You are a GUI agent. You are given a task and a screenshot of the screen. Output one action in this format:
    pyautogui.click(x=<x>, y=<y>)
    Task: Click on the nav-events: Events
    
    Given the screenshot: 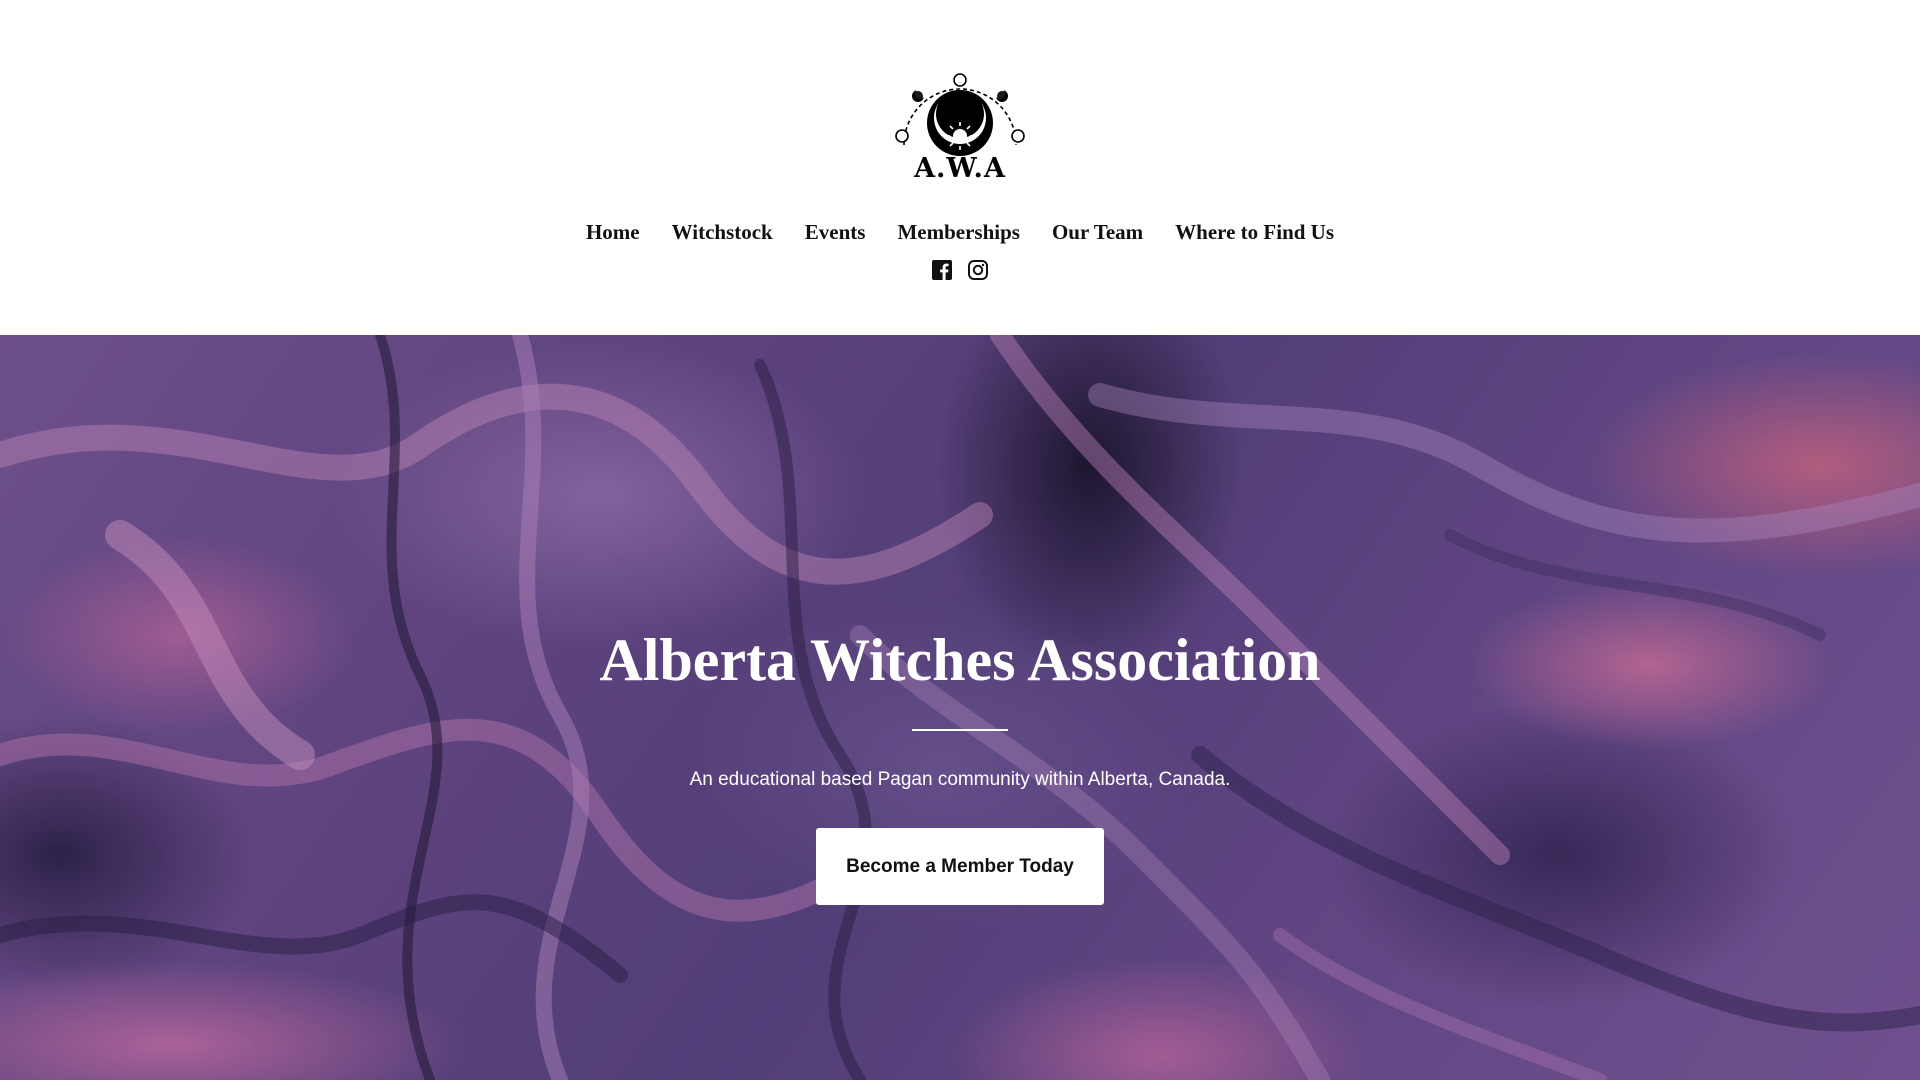 What is the action you would take?
    pyautogui.click(x=835, y=232)
    